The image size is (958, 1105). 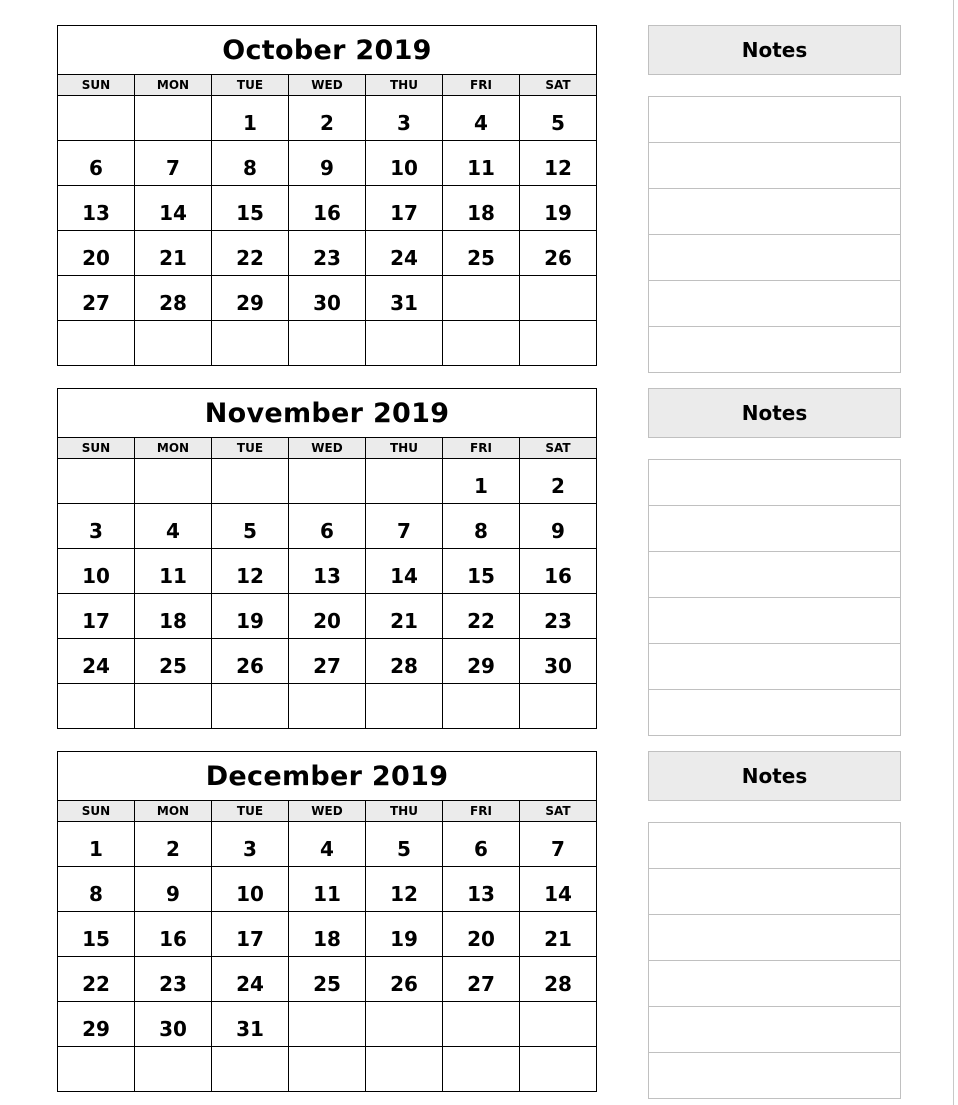 What do you see at coordinates (404, 889) in the screenshot?
I see `day-cell: 12` at bounding box center [404, 889].